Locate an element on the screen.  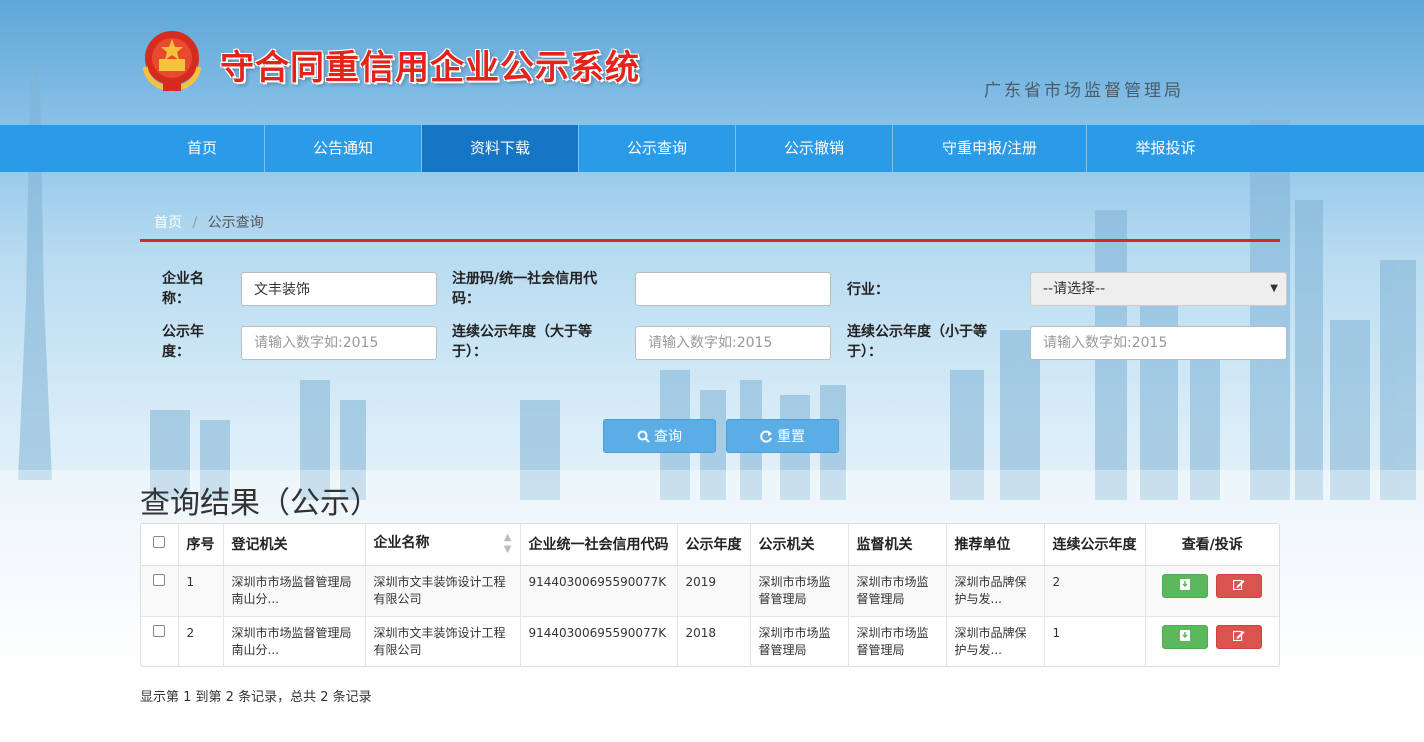
nav-item-revoke: 公示撤销 is located at coordinates (814, 148).